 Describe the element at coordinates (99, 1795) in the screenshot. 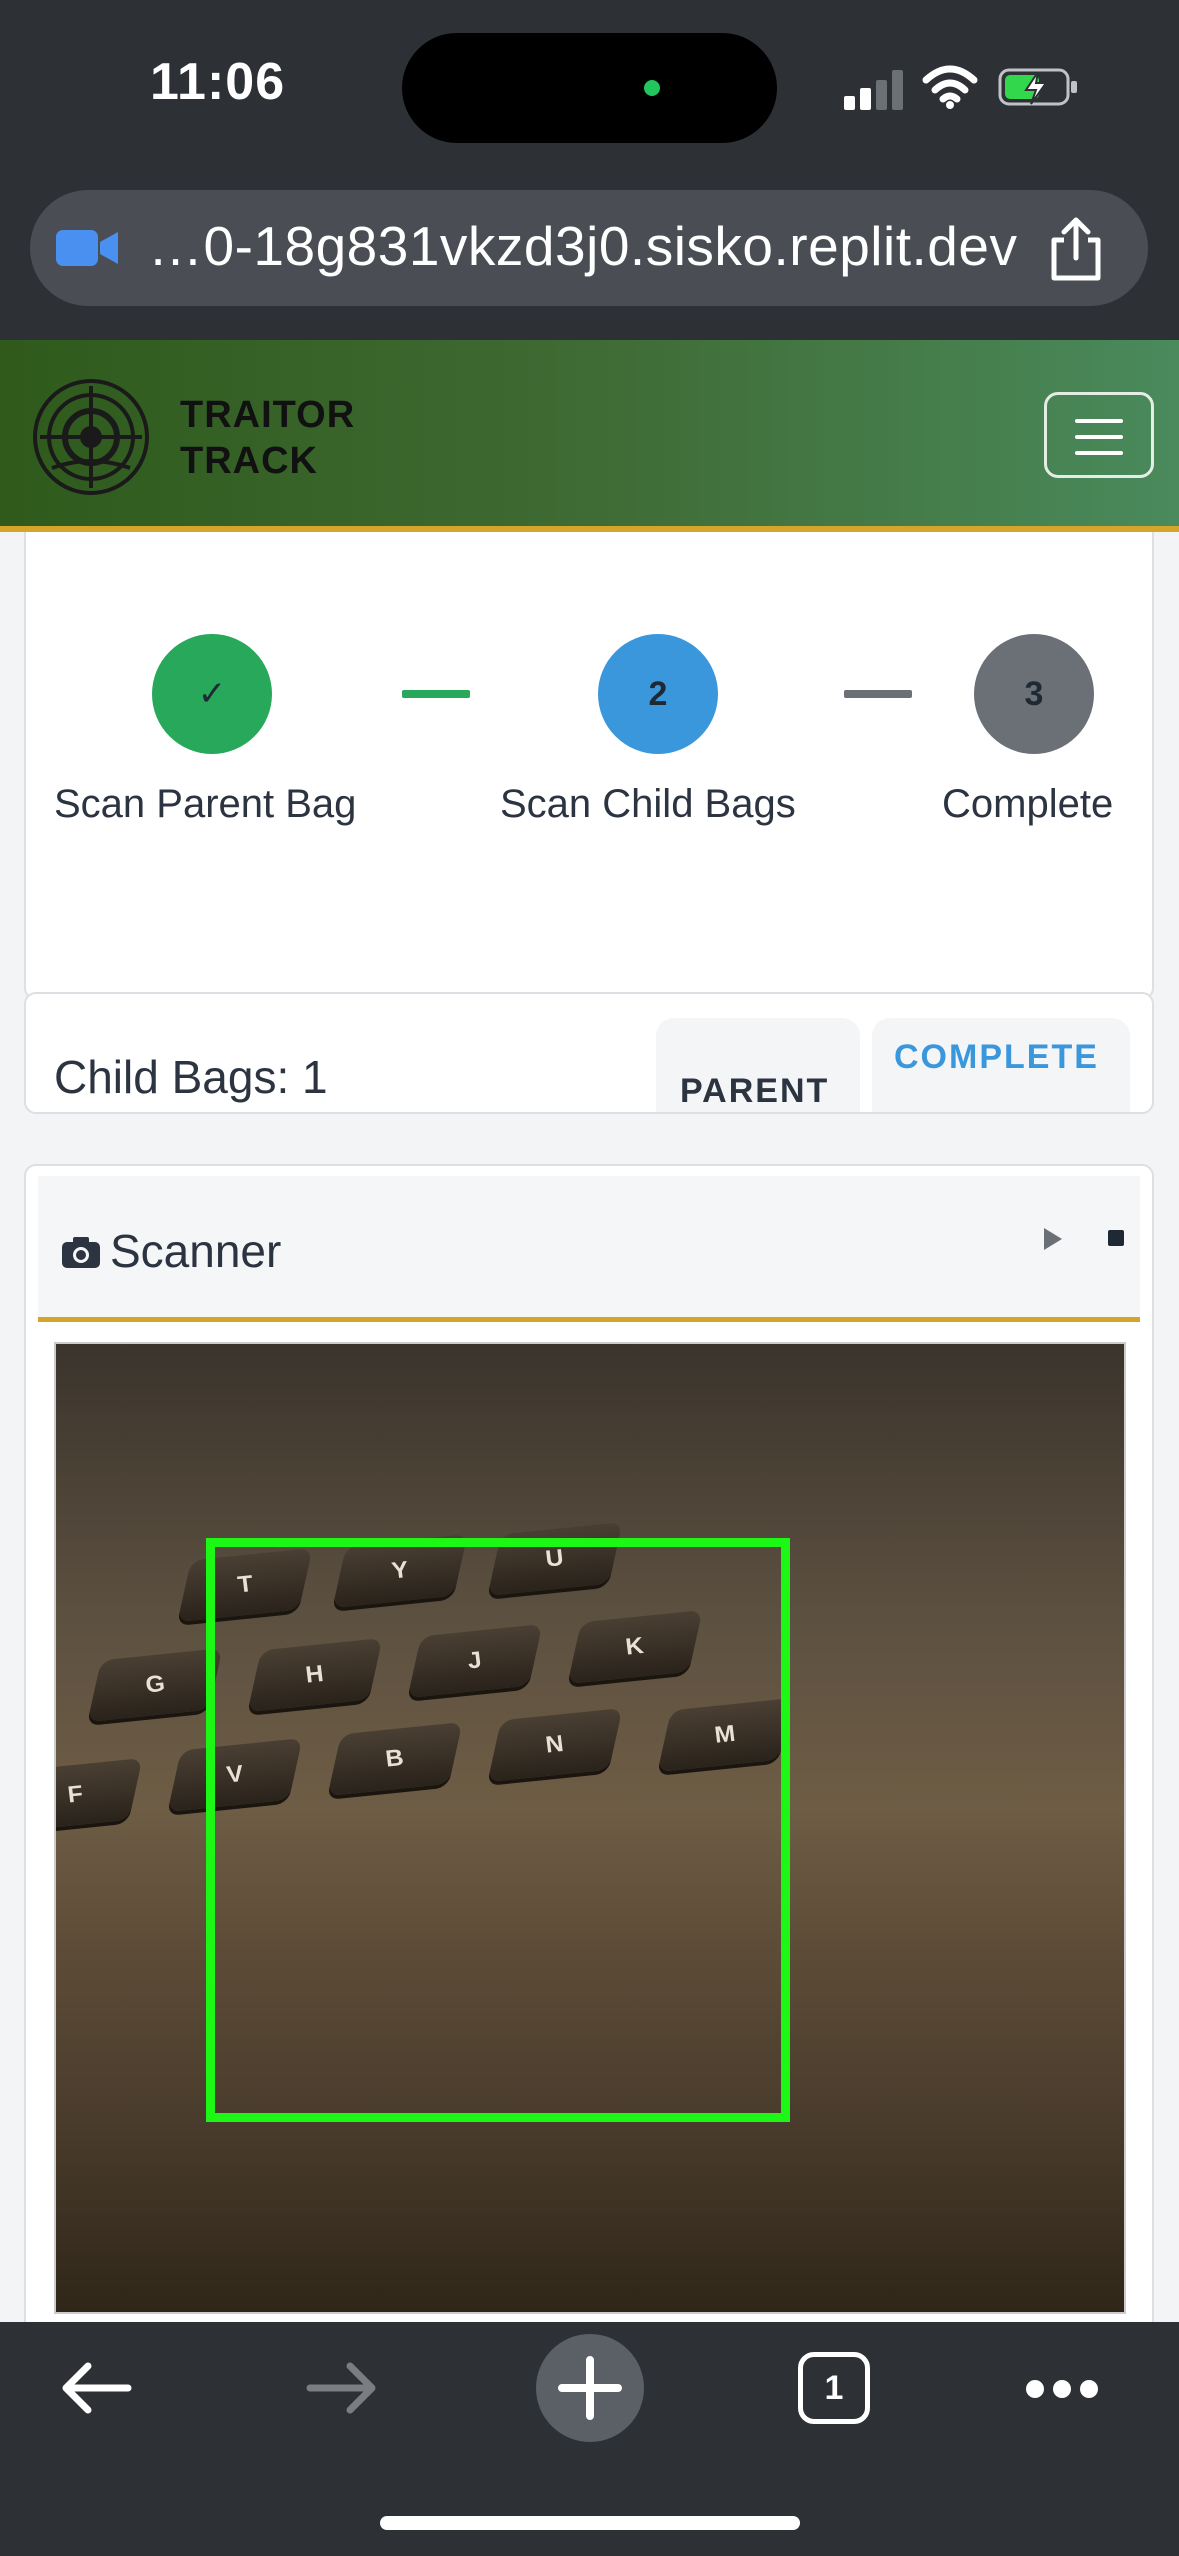

I see `keyboard-key: F` at that location.